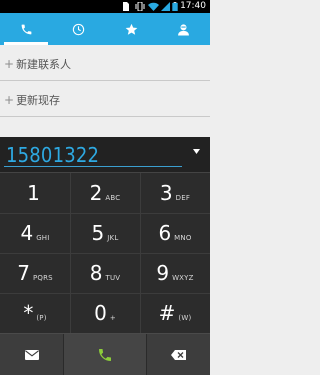 The image size is (320, 375). Describe the element at coordinates (126, 6) in the screenshot. I see `sd-card-icon` at that location.